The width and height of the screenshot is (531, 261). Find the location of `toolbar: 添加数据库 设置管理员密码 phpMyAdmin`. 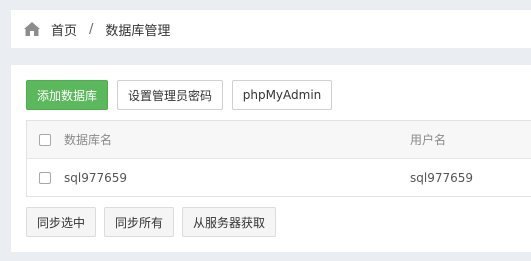

toolbar: 添加数据库 设置管理员密码 phpMyAdmin is located at coordinates (183, 95).